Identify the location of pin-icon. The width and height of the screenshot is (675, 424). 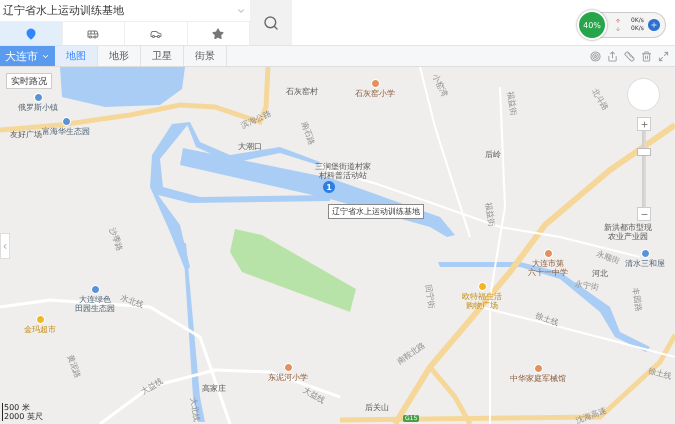
(30, 34).